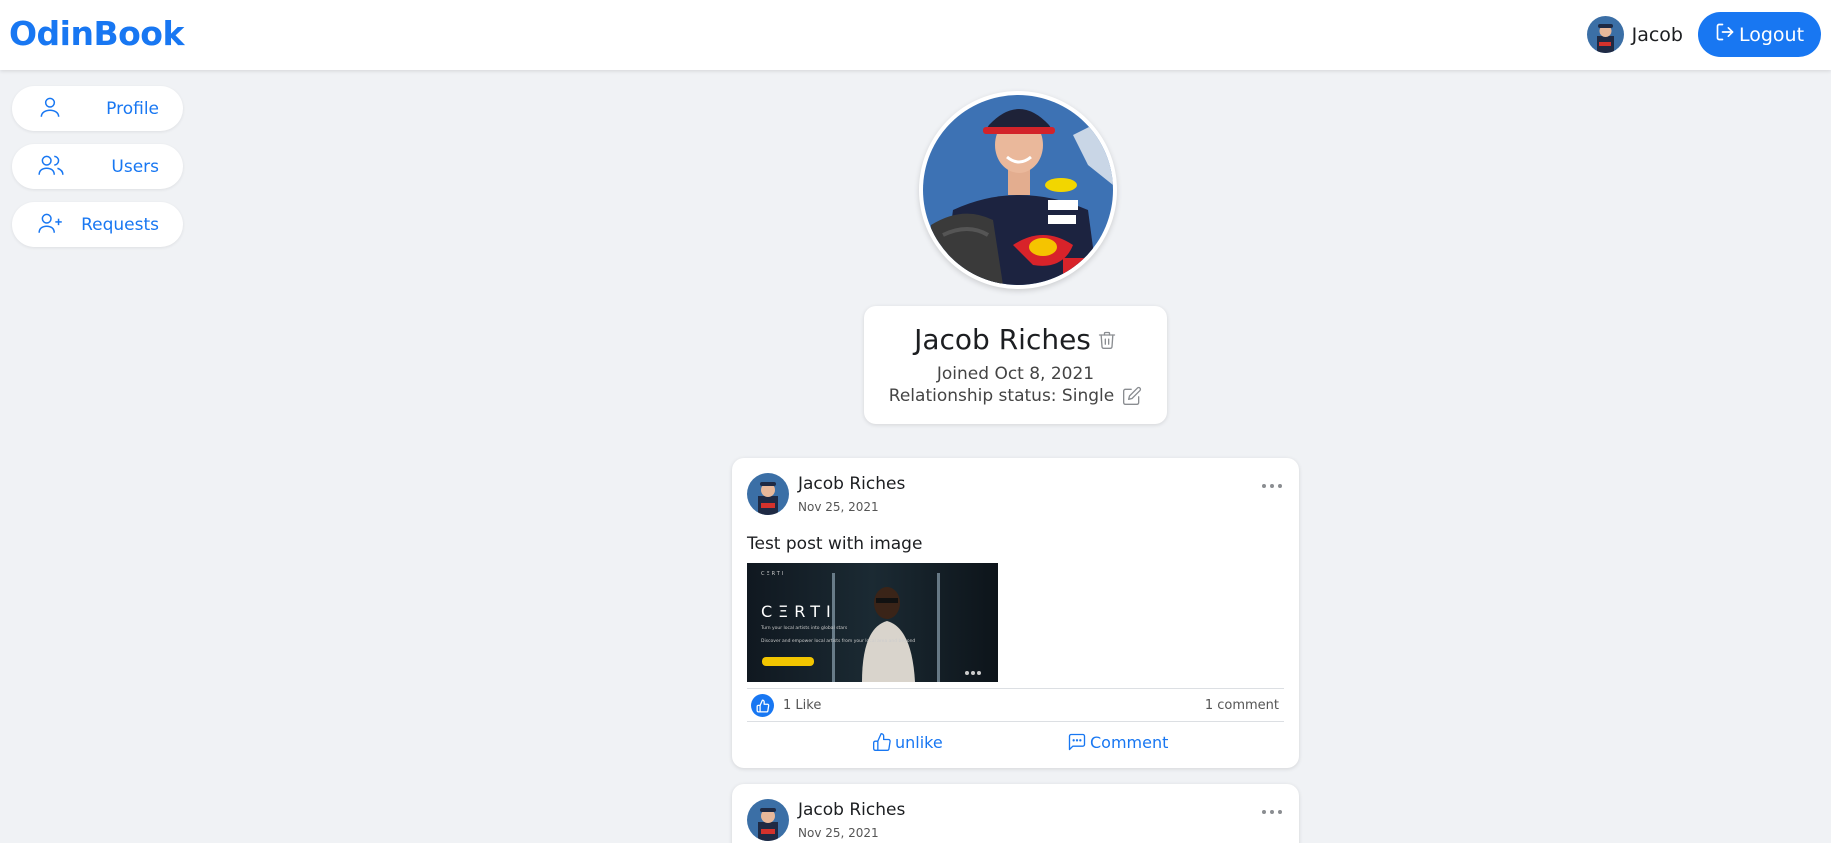  Describe the element at coordinates (1018, 190) in the screenshot. I see `profile-picture` at that location.